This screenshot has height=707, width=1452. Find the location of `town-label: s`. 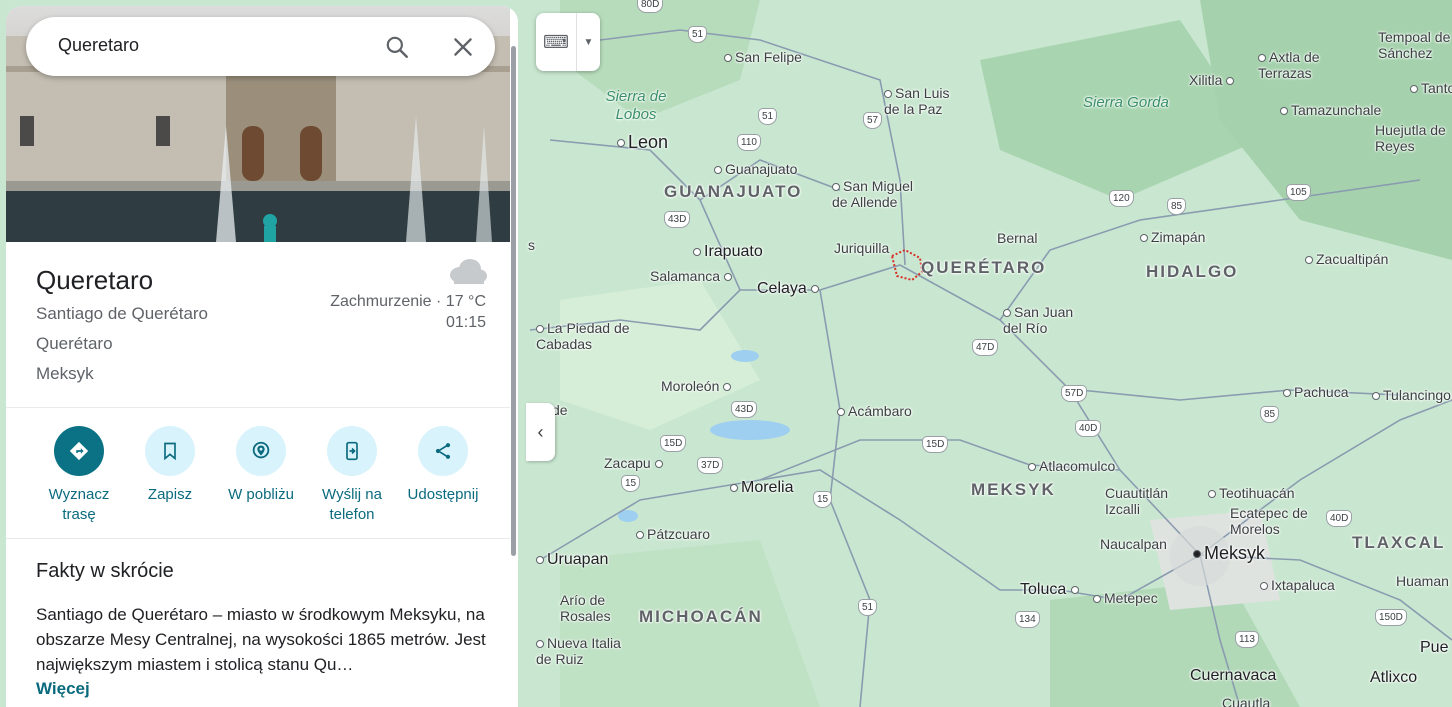

town-label: s is located at coordinates (531, 245).